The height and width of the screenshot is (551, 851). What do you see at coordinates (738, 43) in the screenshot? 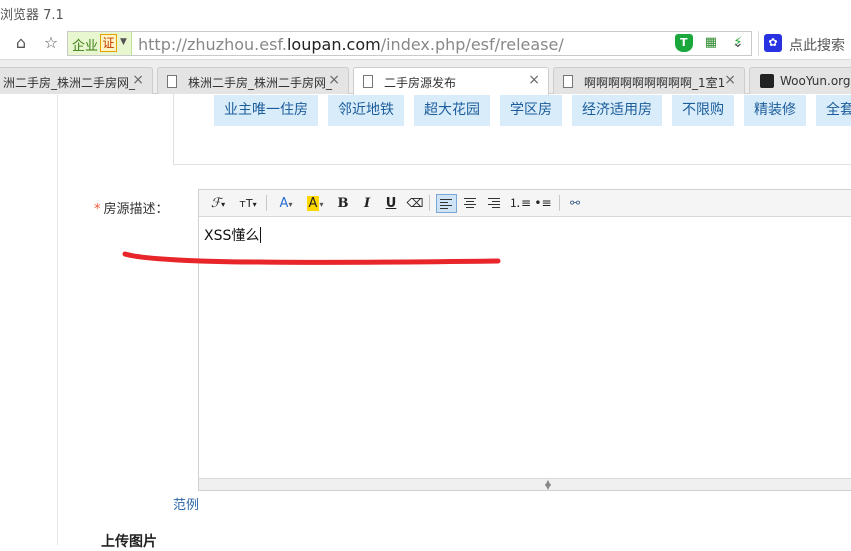
I see `chevron-down-icon: ⌄` at bounding box center [738, 43].